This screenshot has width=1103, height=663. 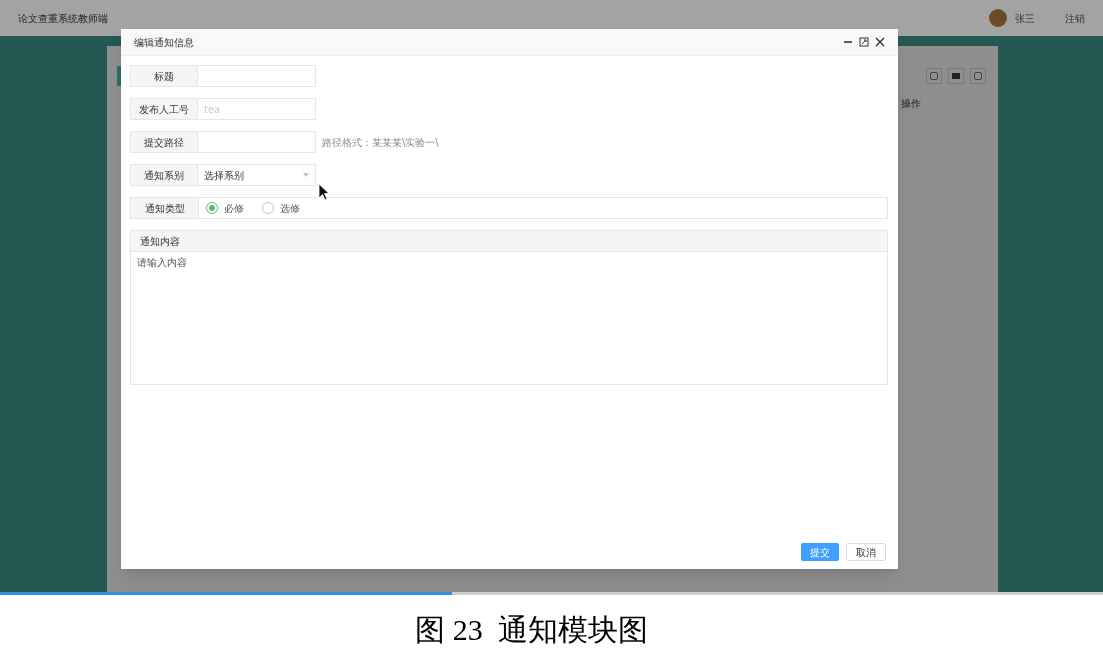 I want to click on select-field: 选择系别, so click(x=257, y=175).